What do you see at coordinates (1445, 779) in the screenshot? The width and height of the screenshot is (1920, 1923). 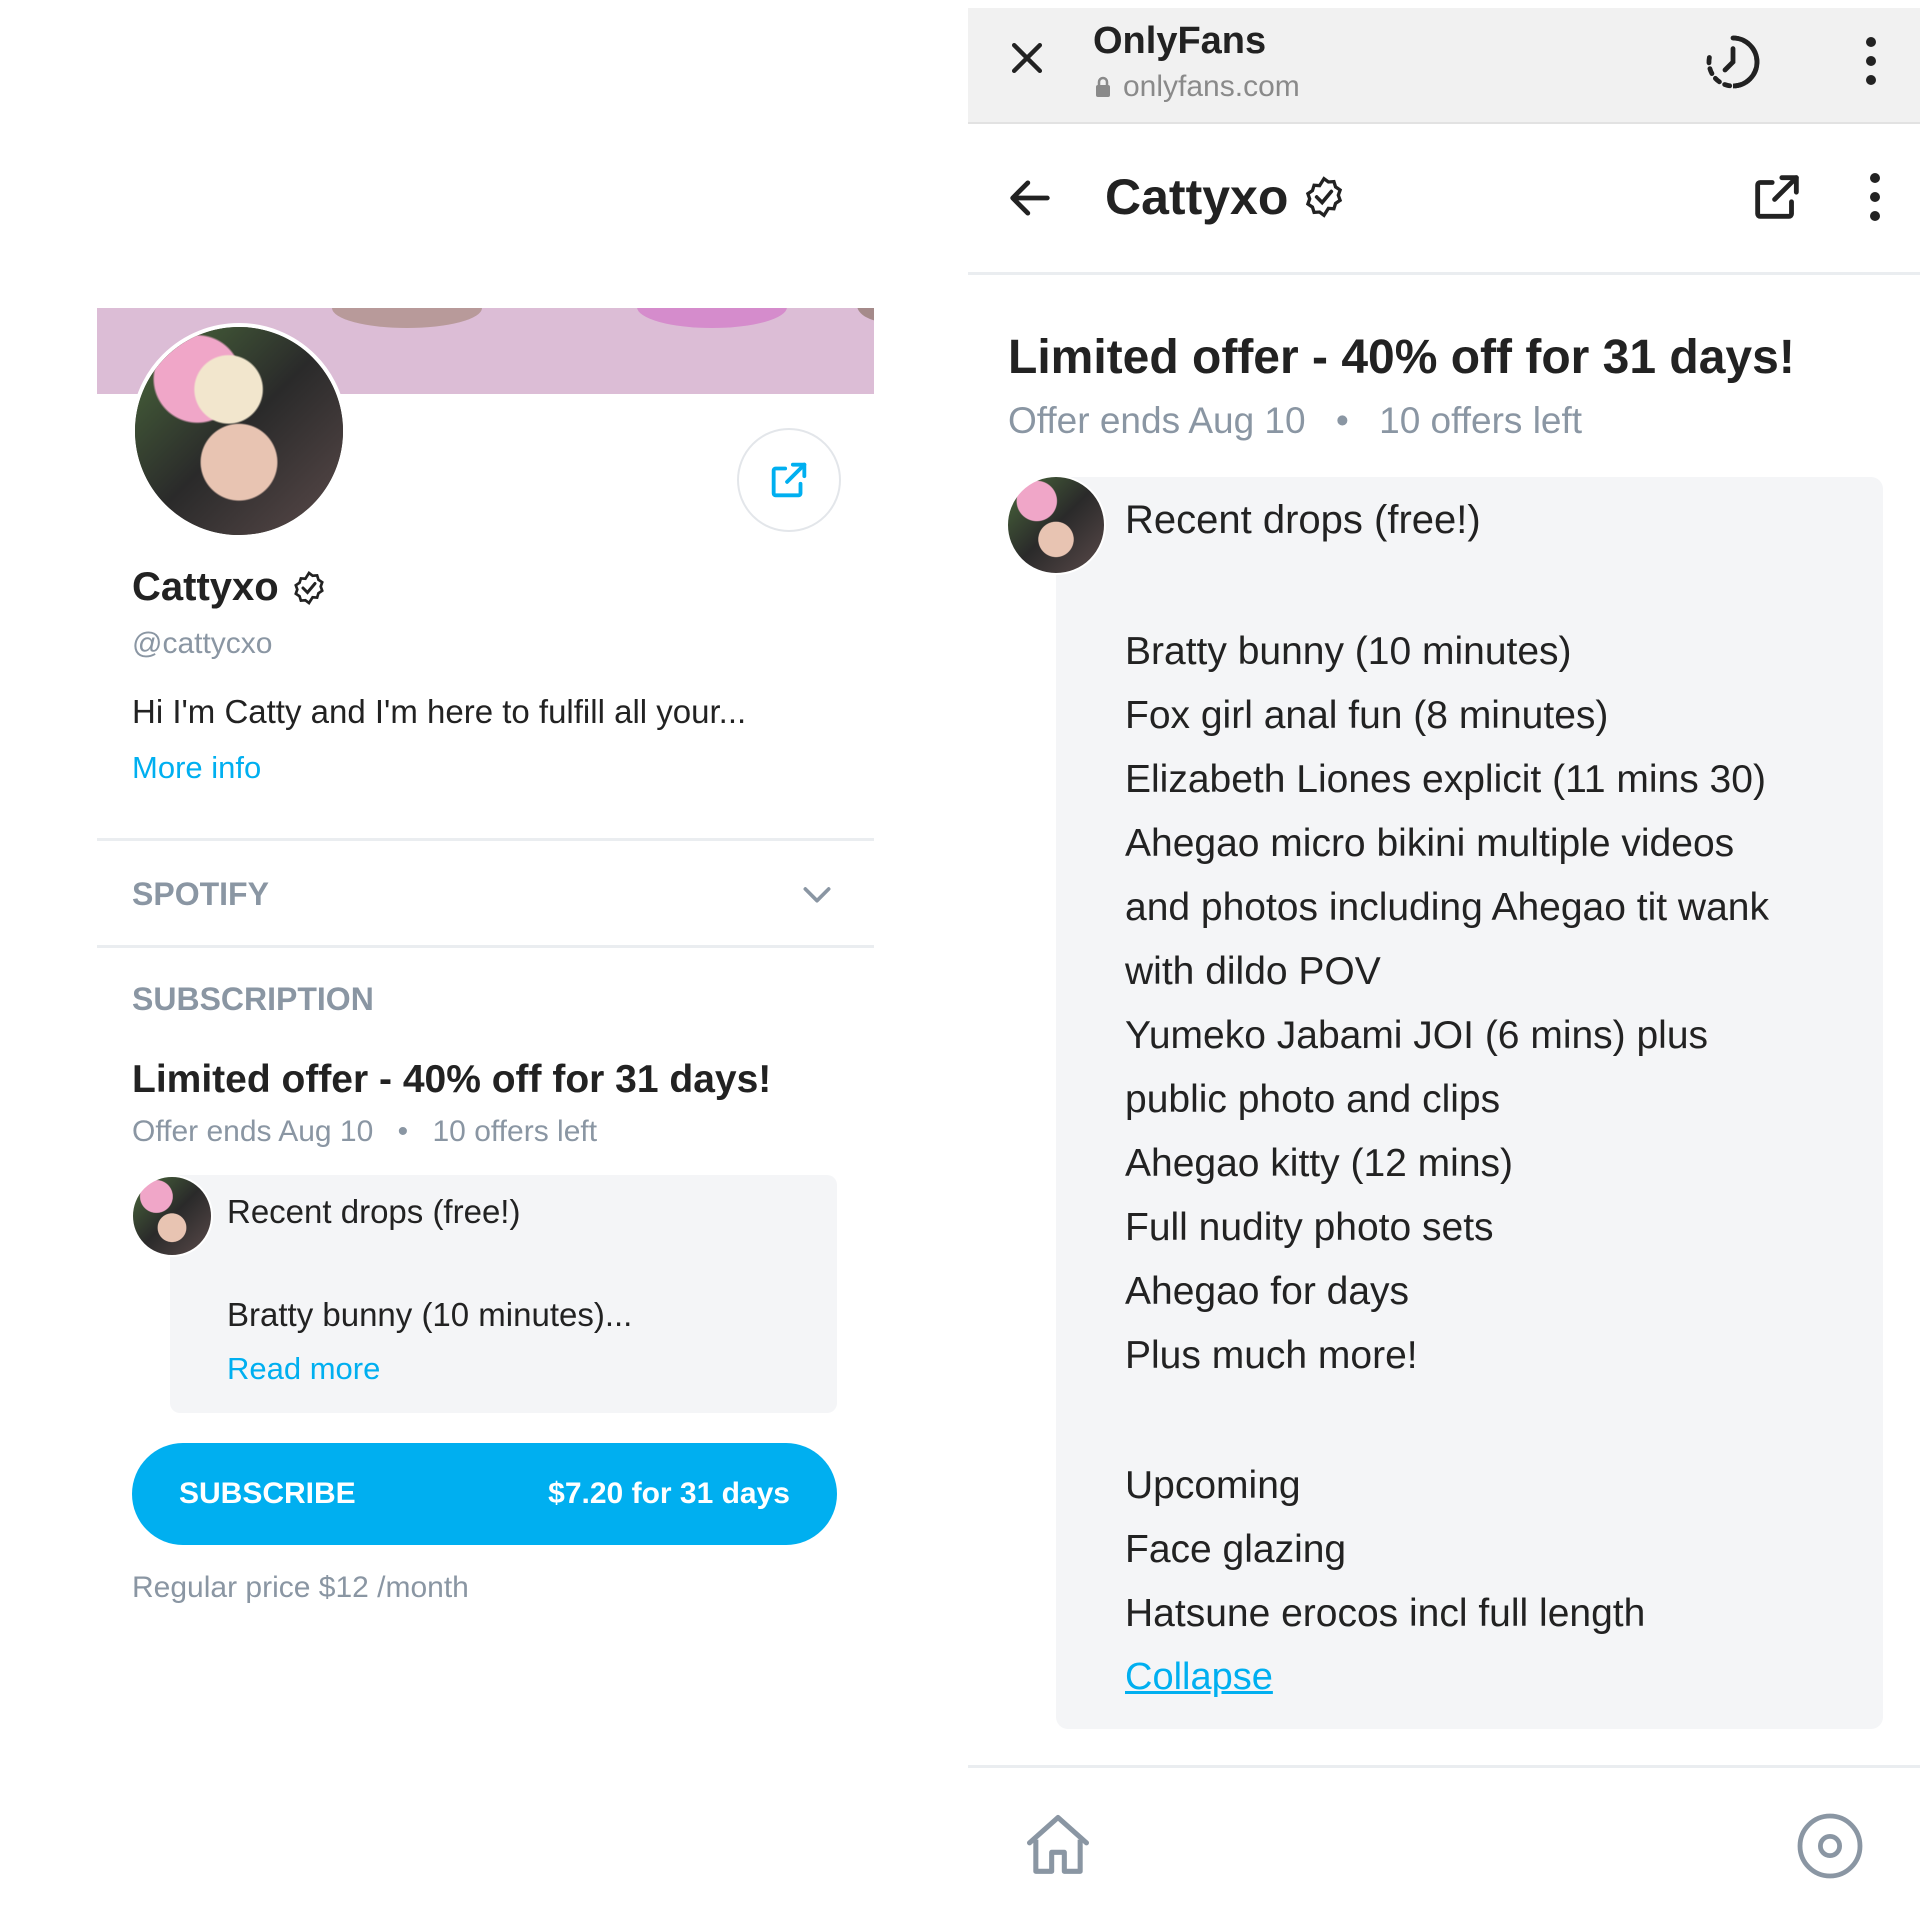 I see `list-item: Elizabeth Liones explicit (11 mins 30)` at bounding box center [1445, 779].